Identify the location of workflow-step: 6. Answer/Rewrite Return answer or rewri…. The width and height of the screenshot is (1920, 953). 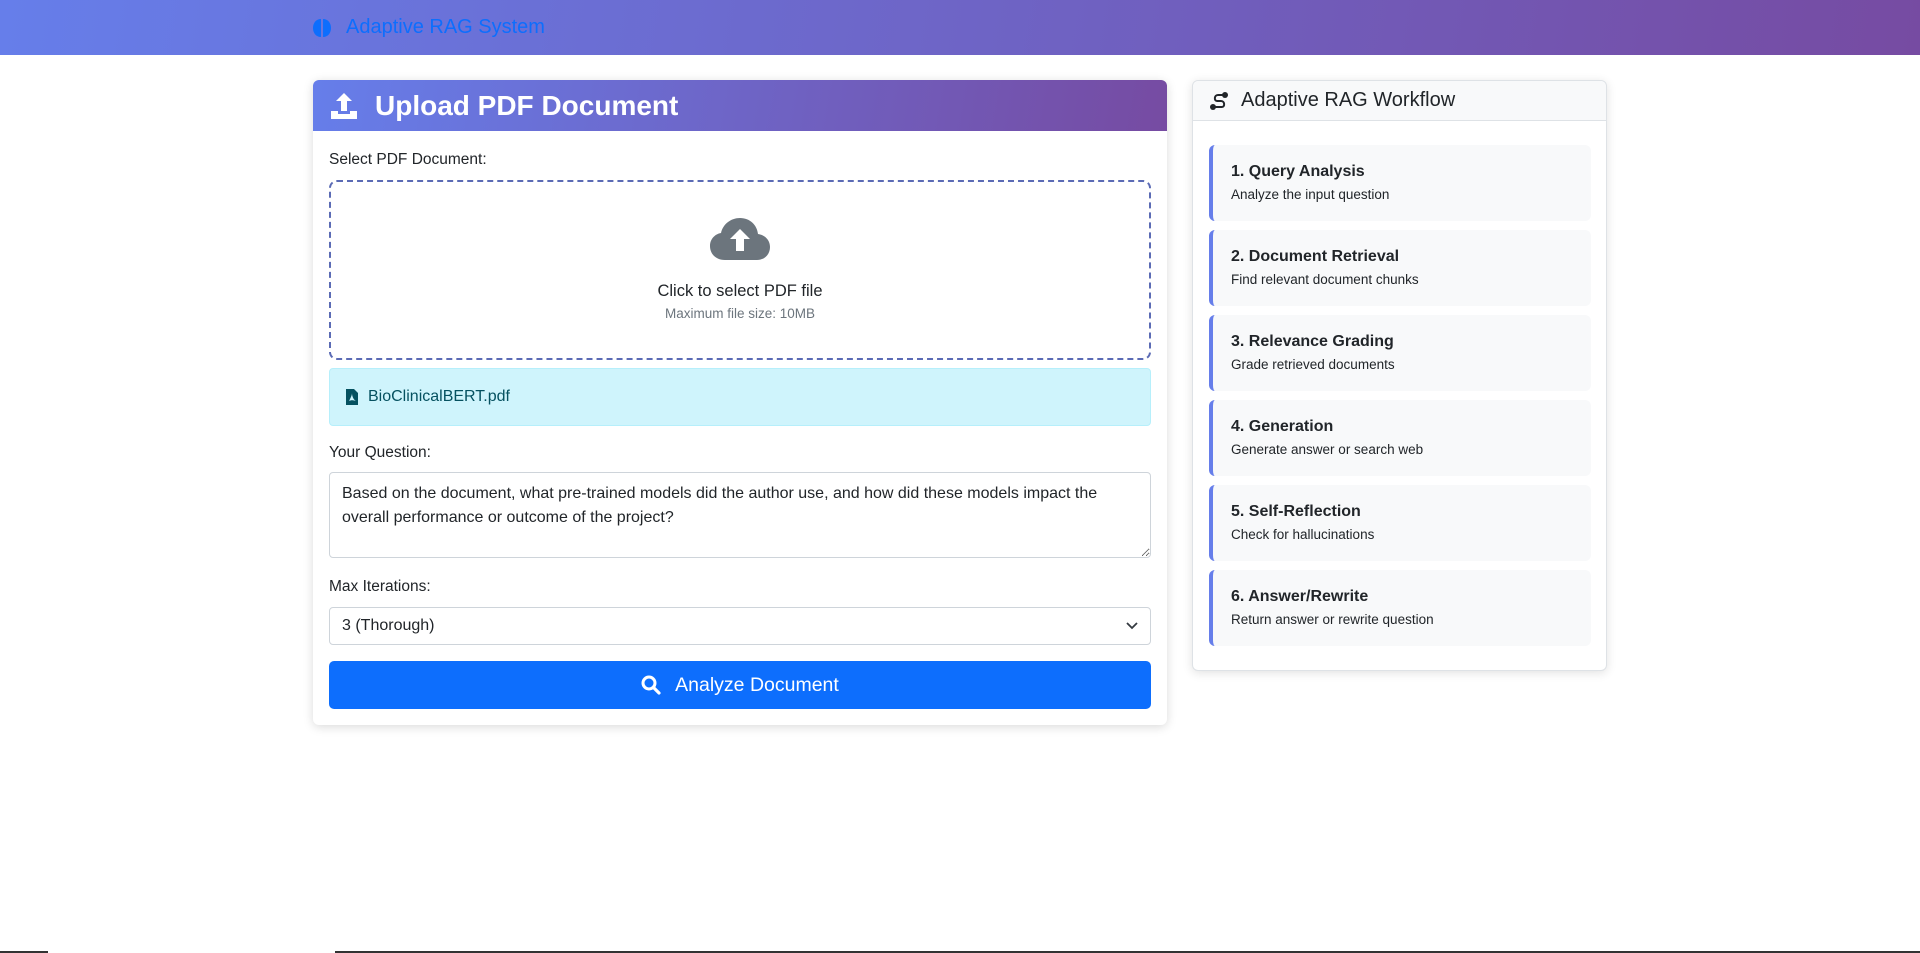
(1400, 608).